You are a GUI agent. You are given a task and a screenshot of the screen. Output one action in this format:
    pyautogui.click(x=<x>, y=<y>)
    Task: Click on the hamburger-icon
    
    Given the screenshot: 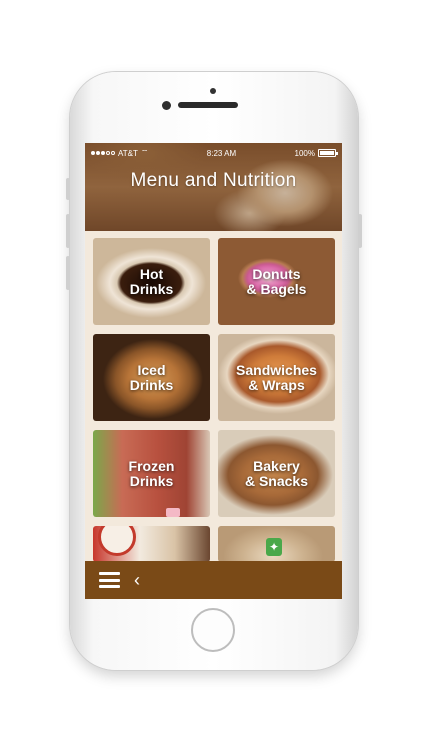 What is the action you would take?
    pyautogui.click(x=109, y=580)
    